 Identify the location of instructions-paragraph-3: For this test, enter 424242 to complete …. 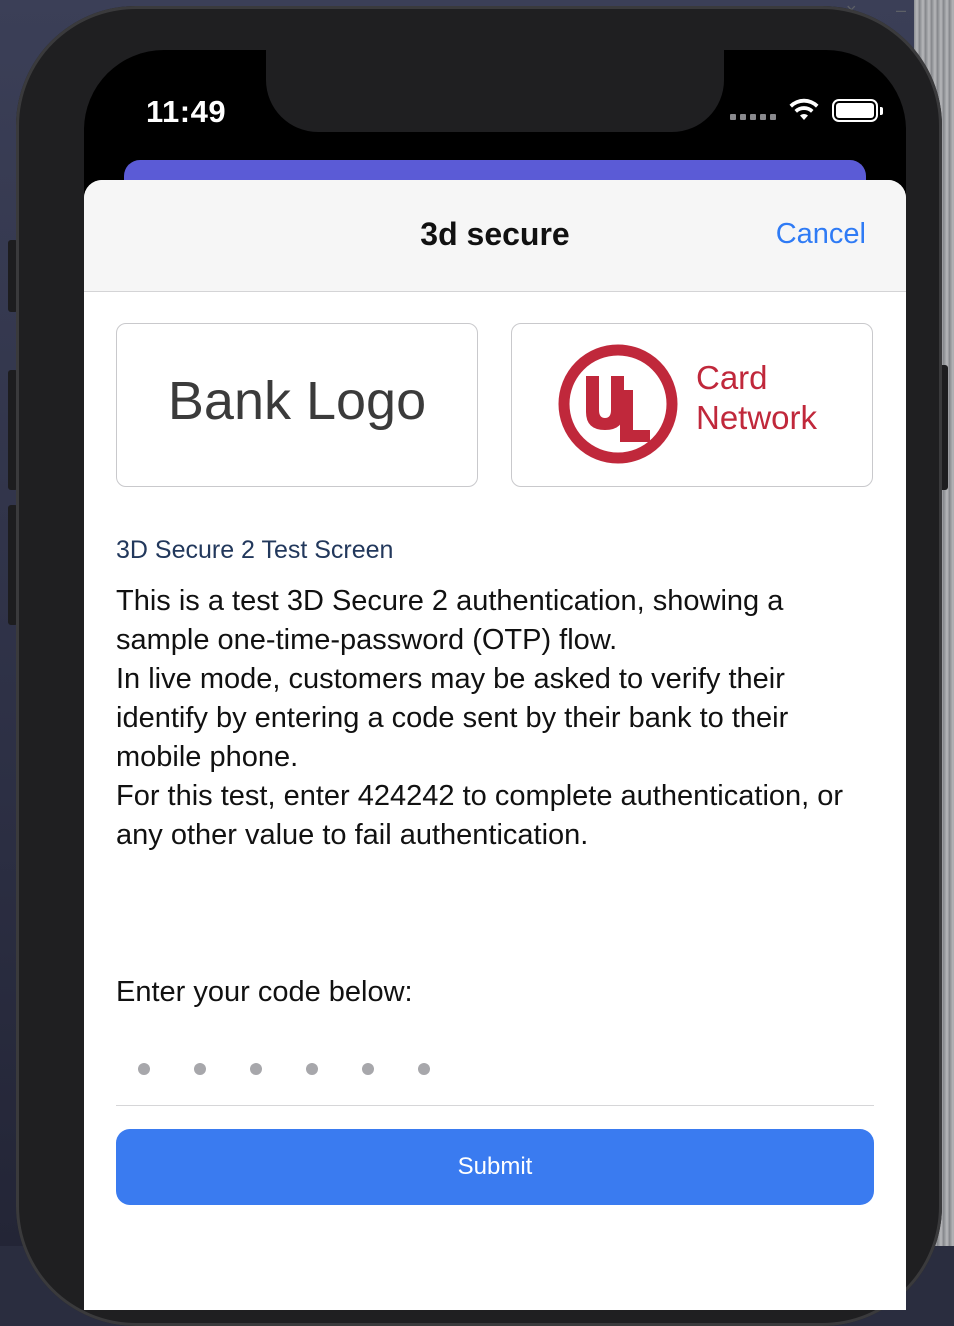
(480, 815).